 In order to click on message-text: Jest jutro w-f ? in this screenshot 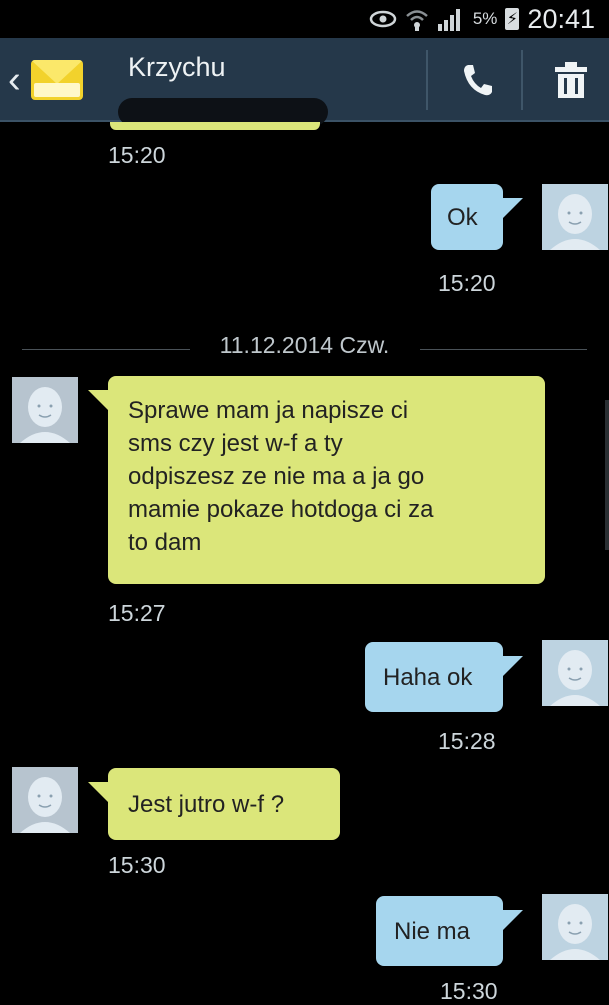, I will do `click(206, 804)`.